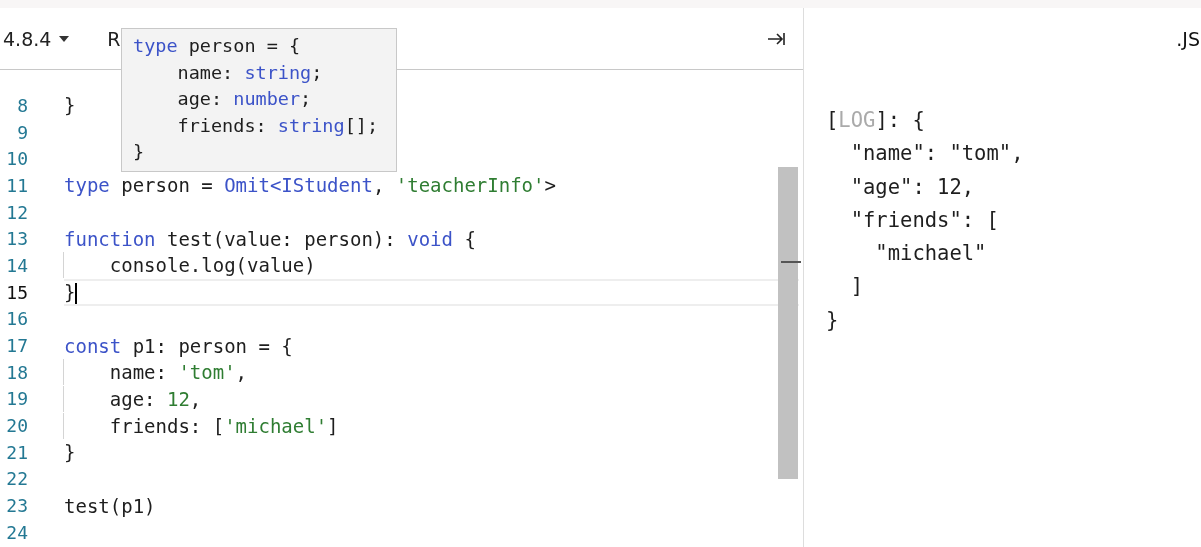 This screenshot has width=1201, height=547. I want to click on log-line: "michael", so click(931, 254).